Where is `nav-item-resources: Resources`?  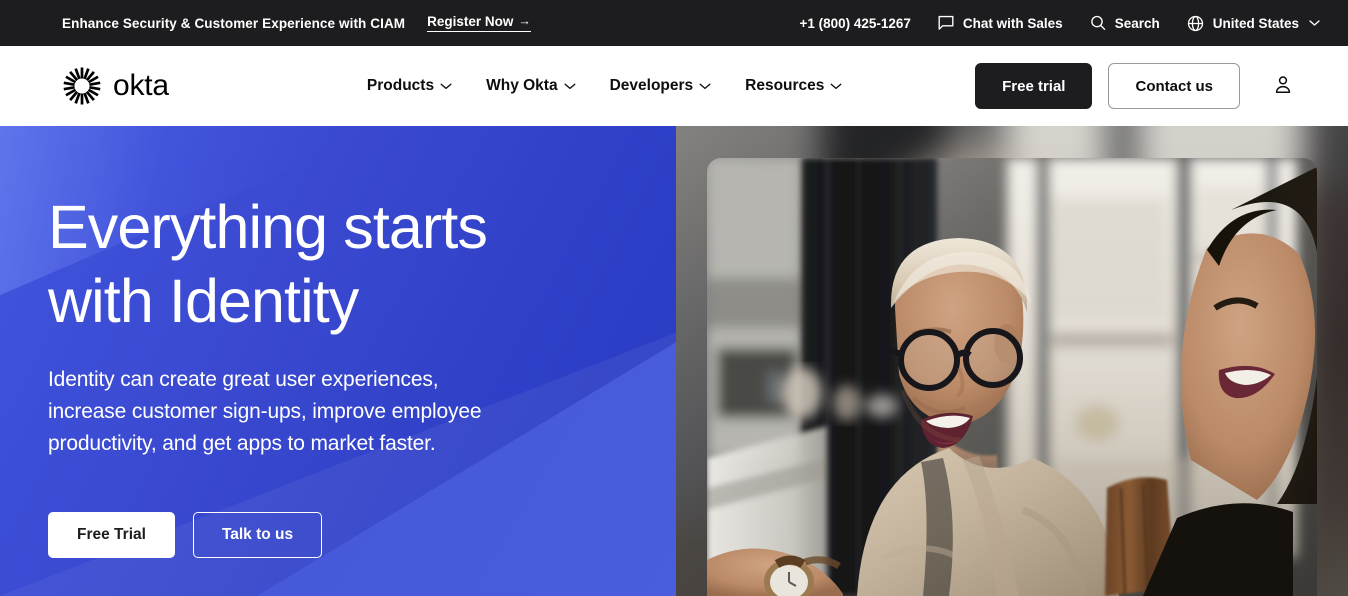
nav-item-resources: Resources is located at coordinates (793, 86).